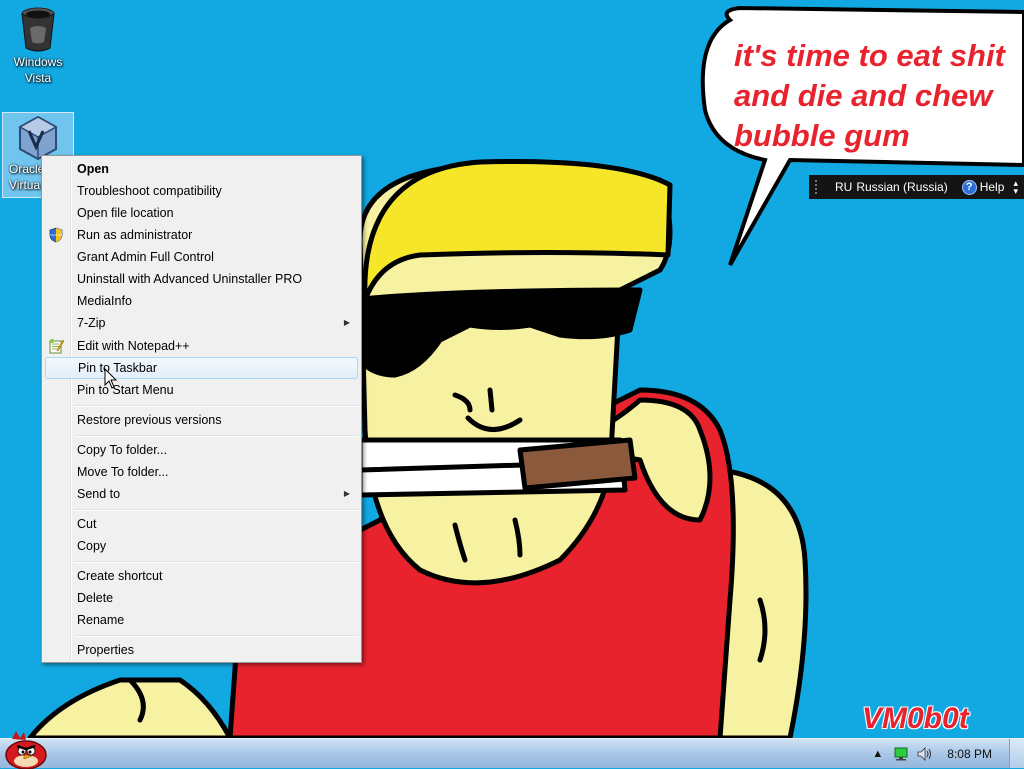  I want to click on menu-item-create-shortcut: Create shortcut, so click(201, 576).